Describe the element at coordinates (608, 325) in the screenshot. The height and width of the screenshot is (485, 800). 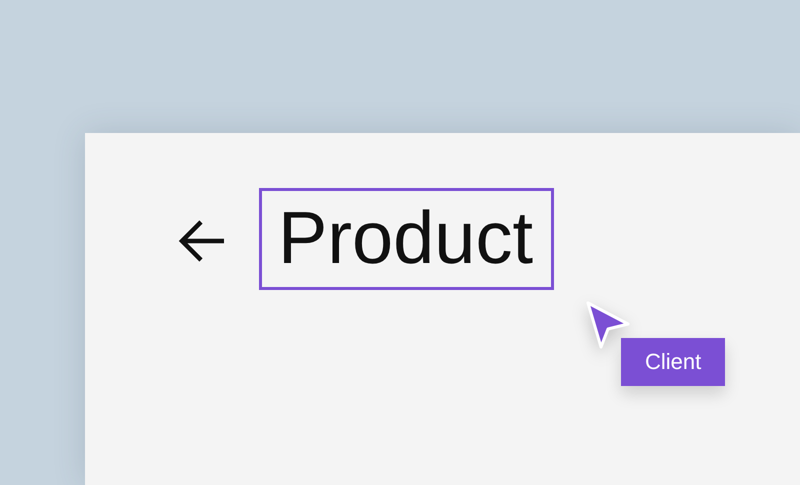
I see `cursor-pointer-icon` at that location.